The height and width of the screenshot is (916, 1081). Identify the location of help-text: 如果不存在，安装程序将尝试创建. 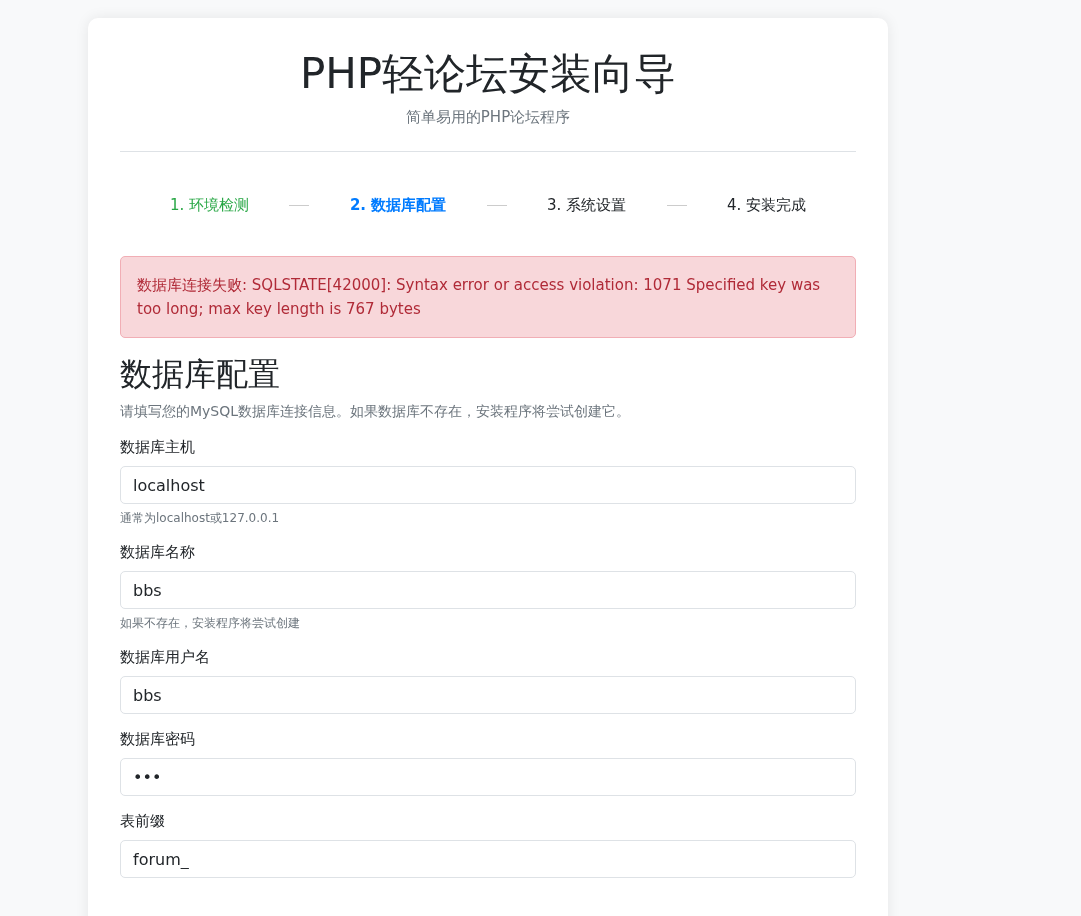
(210, 623).